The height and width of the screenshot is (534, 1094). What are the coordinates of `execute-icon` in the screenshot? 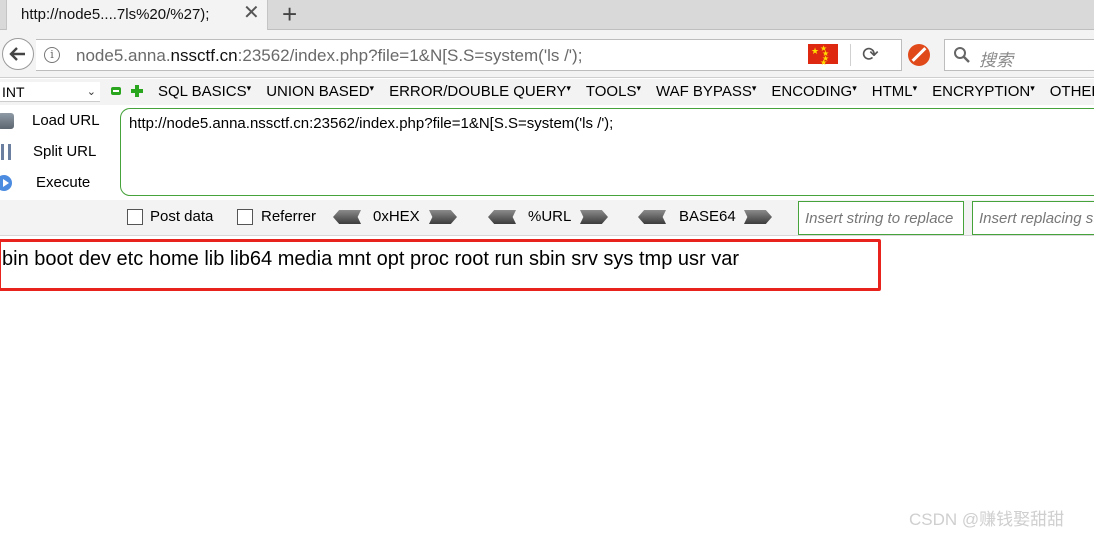 It's located at (6, 183).